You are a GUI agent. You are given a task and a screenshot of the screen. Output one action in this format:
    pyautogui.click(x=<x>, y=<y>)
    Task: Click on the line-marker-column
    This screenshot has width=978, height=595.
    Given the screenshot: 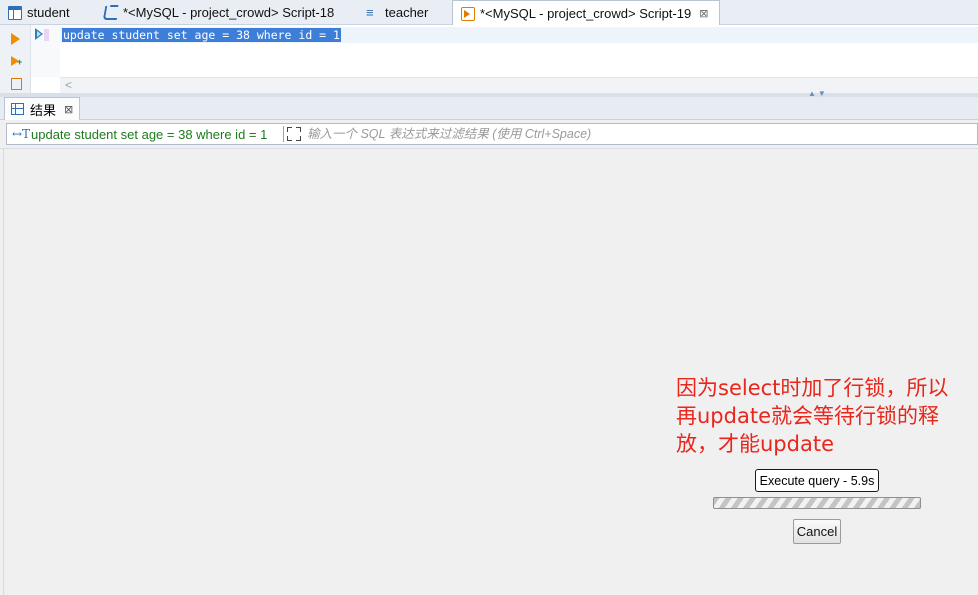 What is the action you would take?
    pyautogui.click(x=45, y=51)
    